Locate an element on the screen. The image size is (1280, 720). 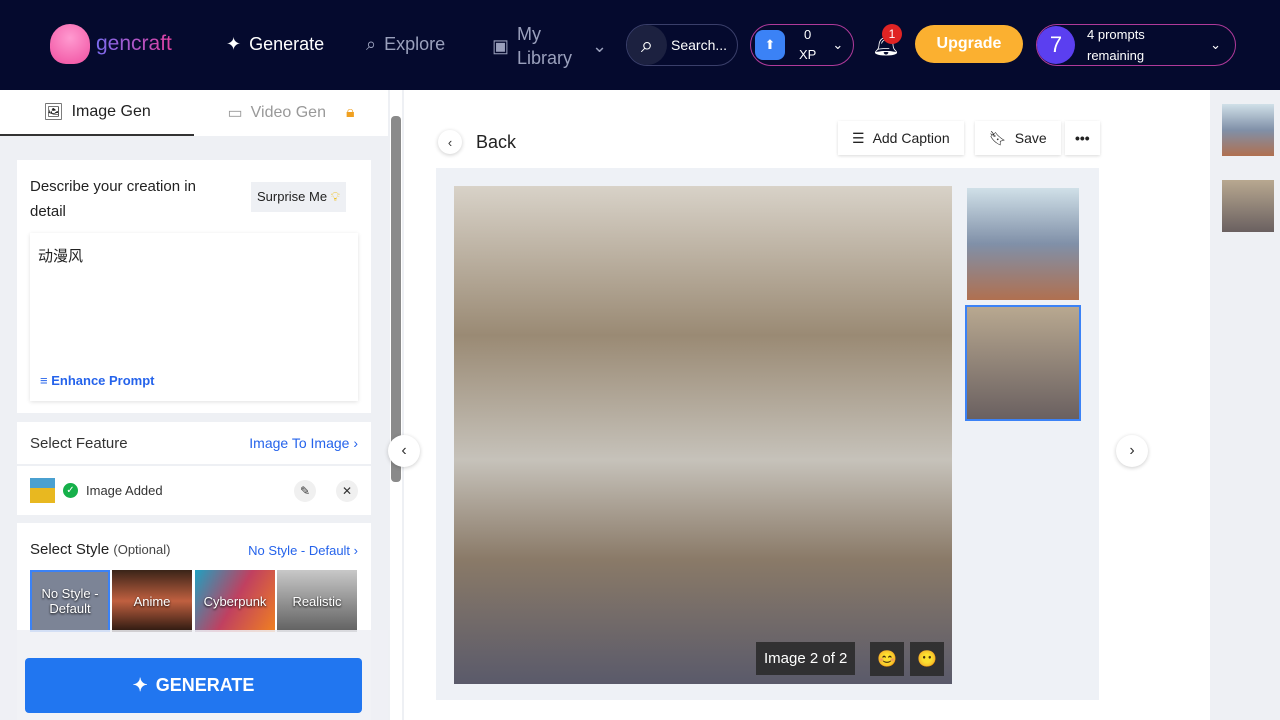
remove-image-icon: ✕ is located at coordinates (347, 490).